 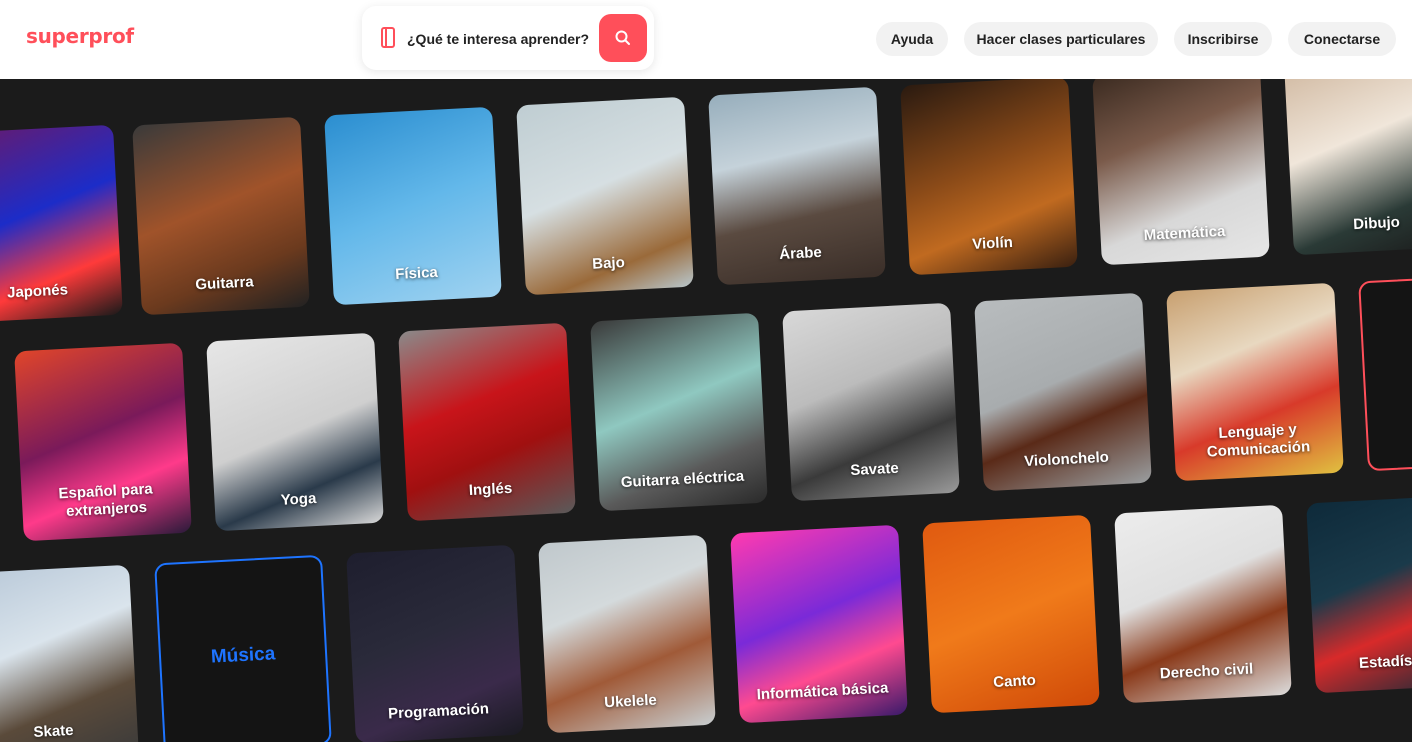 What do you see at coordinates (1258, 440) in the screenshot?
I see `tile-label: Lenguaje y Comunicación` at bounding box center [1258, 440].